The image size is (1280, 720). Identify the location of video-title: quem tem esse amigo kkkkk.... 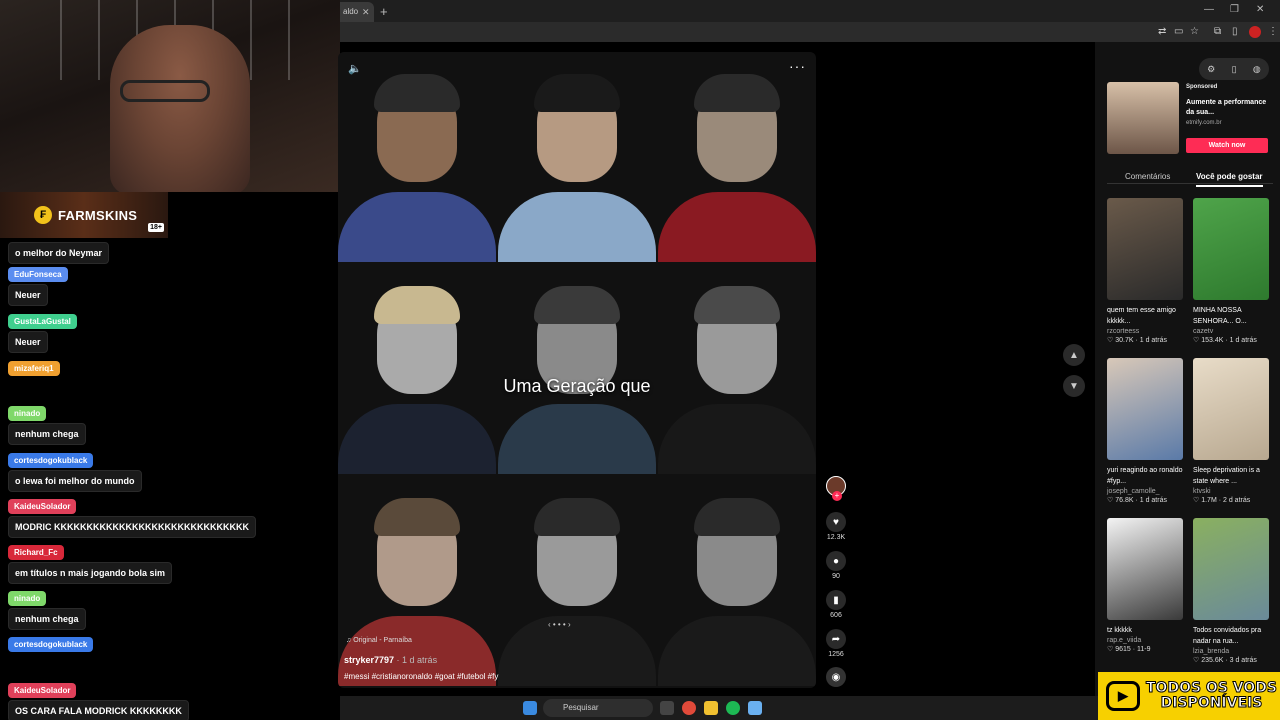
(1145, 316).